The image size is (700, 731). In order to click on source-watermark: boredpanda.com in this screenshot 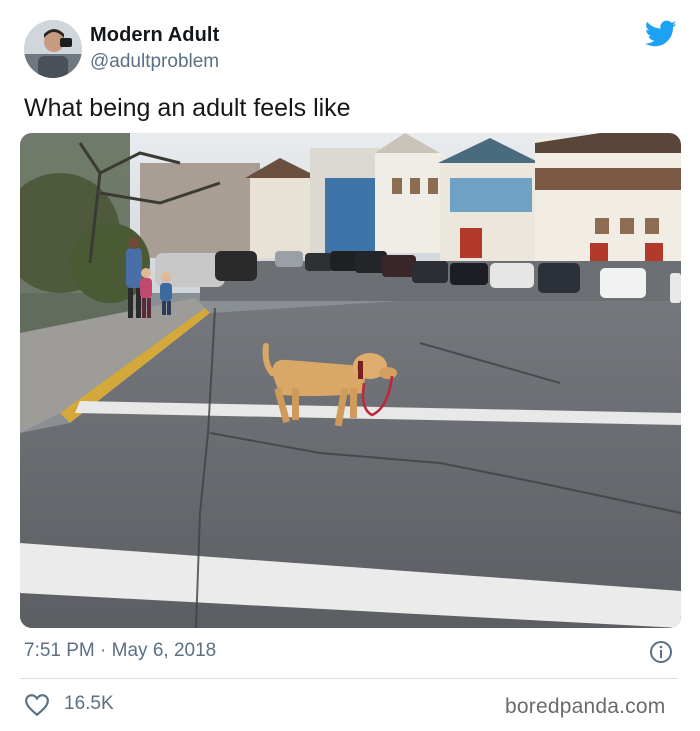, I will do `click(585, 706)`.